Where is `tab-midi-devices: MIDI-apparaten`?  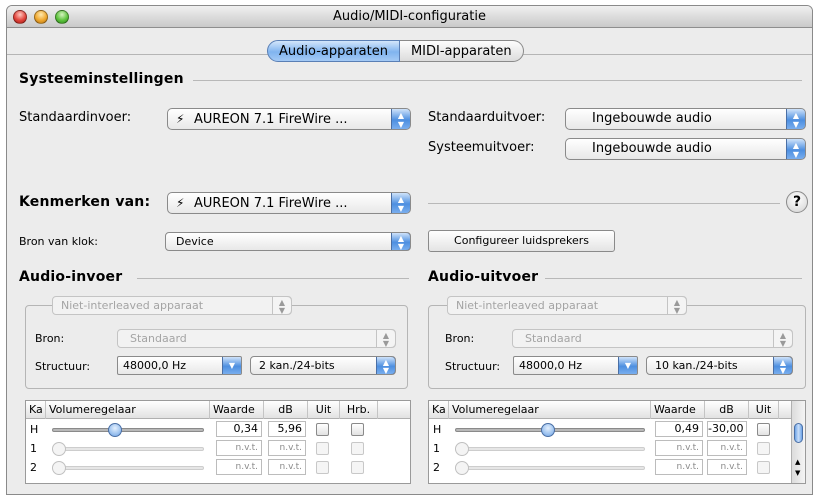 tab-midi-devices: MIDI-apparaten is located at coordinates (461, 51).